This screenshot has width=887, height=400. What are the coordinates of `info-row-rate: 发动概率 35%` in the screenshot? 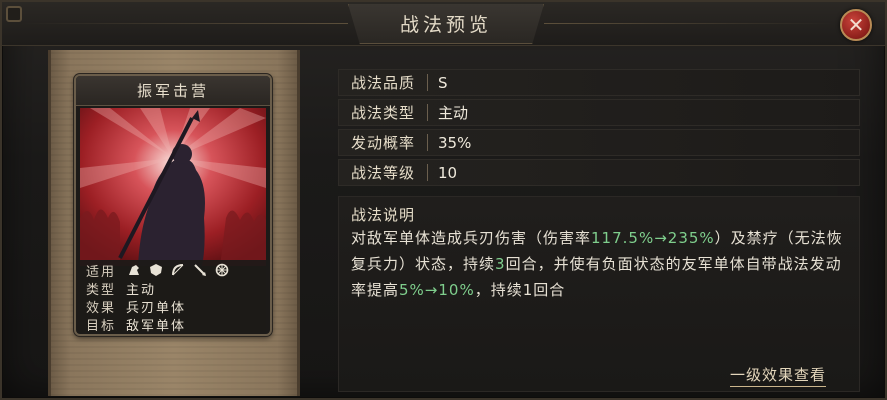 It's located at (599, 142).